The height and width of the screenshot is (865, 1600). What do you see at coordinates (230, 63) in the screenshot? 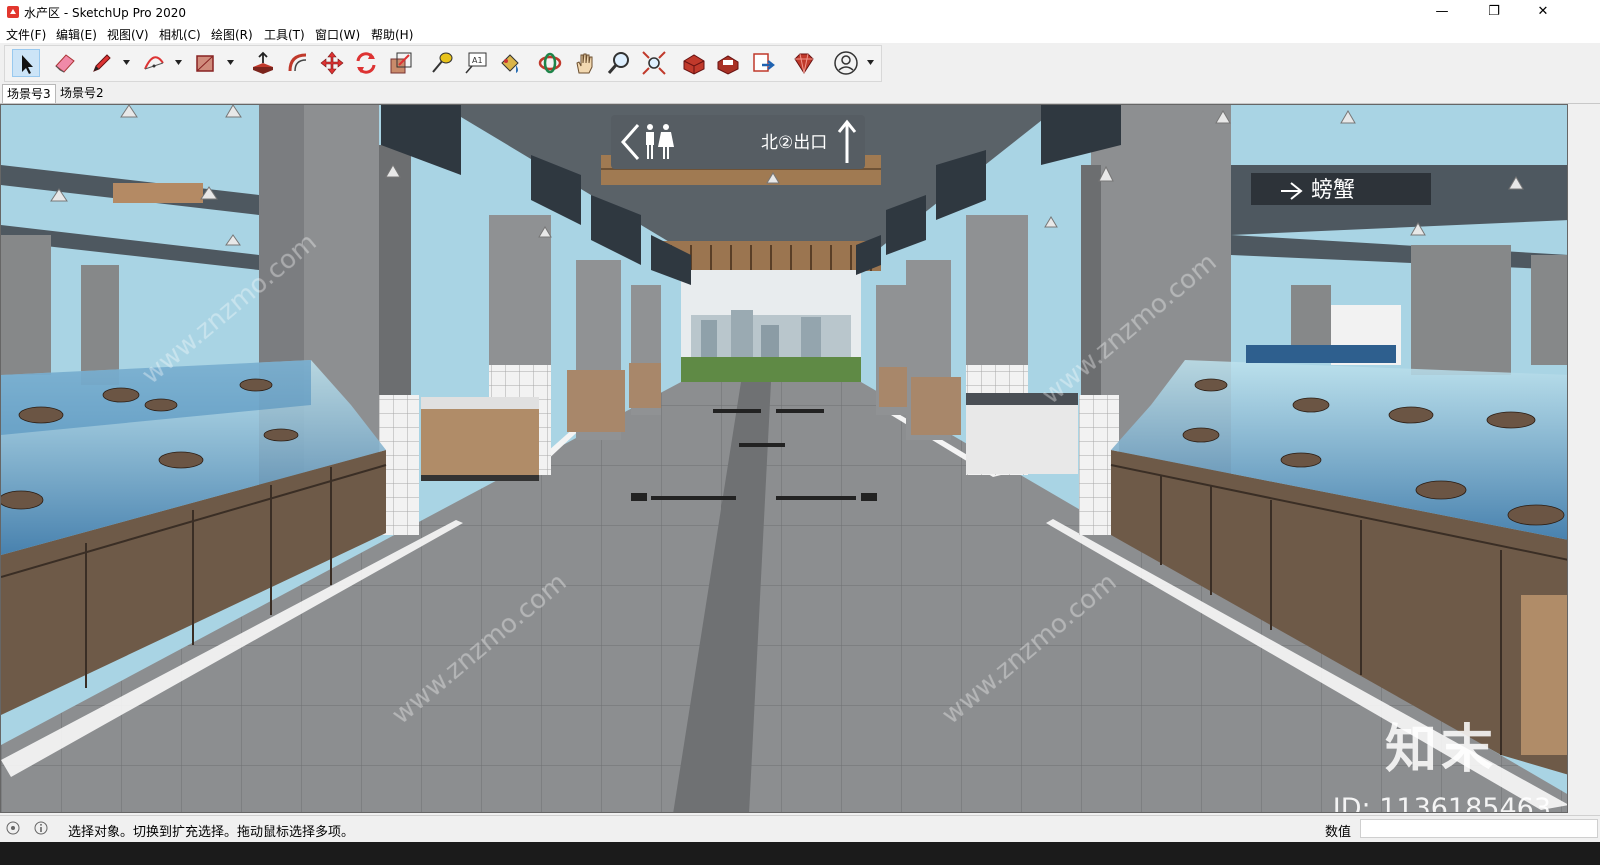
I see `rectangle-dropdown-icon` at bounding box center [230, 63].